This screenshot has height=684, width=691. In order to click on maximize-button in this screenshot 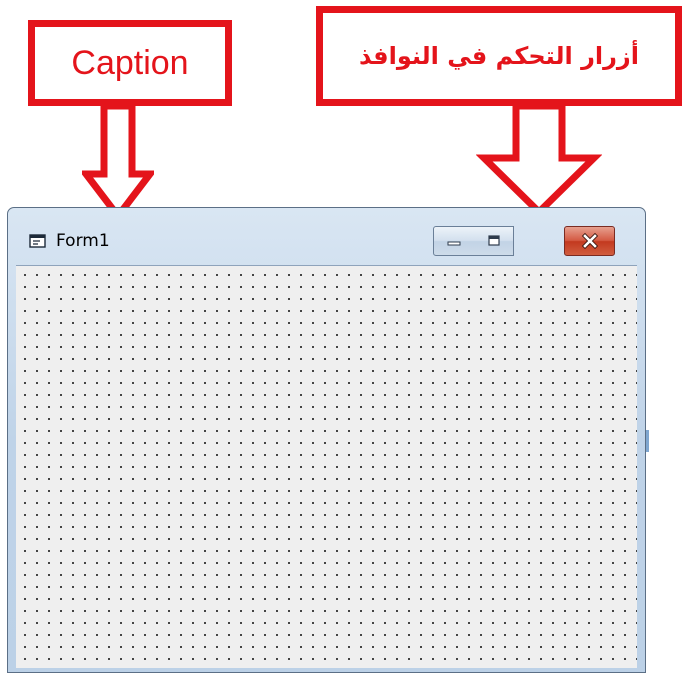, I will do `click(494, 241)`.